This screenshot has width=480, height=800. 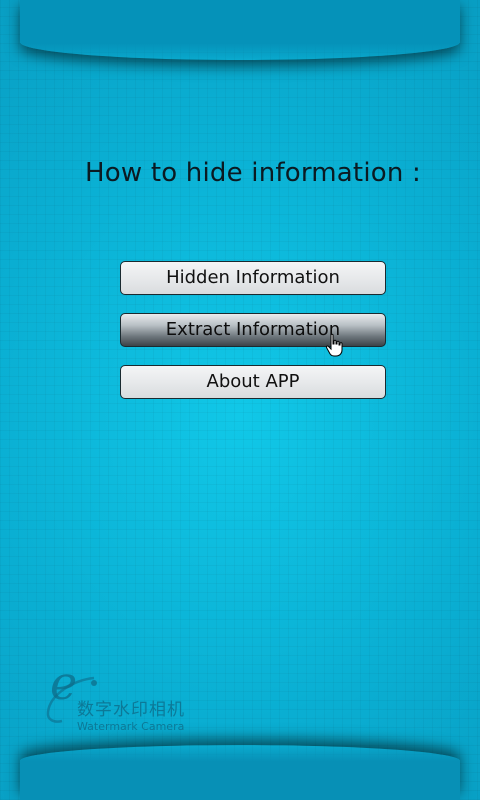 What do you see at coordinates (253, 173) in the screenshot?
I see `page-heading: How to hide information :` at bounding box center [253, 173].